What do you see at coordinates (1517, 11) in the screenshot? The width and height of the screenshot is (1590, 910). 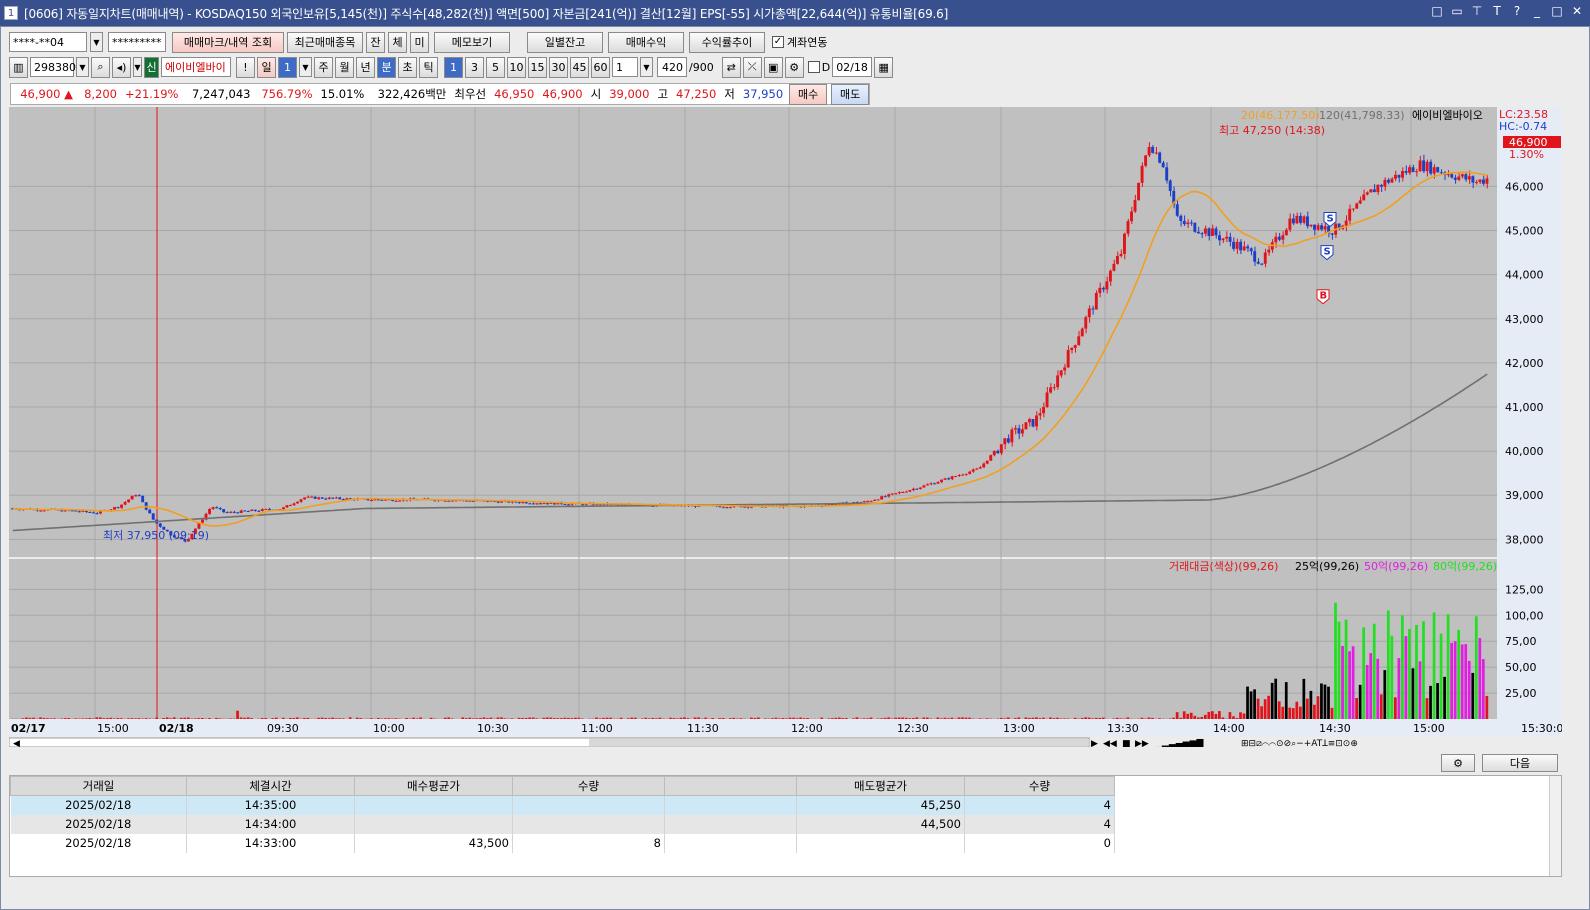 I see `help-icon: ?` at bounding box center [1517, 11].